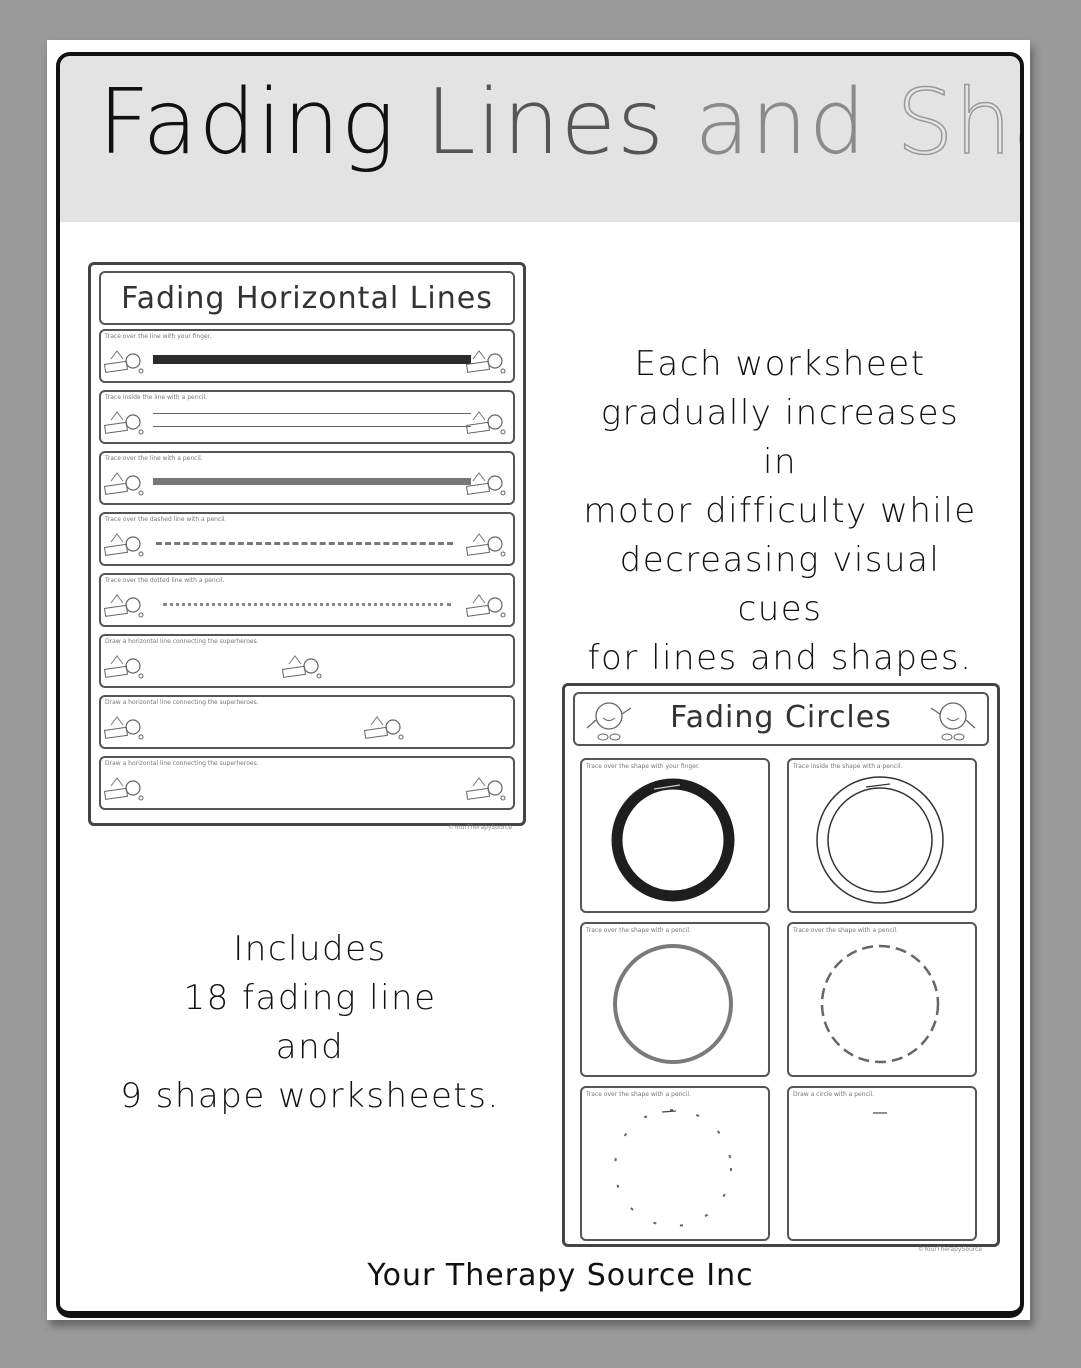 Image resolution: width=1081 pixels, height=1368 pixels. Describe the element at coordinates (848, 766) in the screenshot. I see `cell-instruction: Trace inside the shape with a pencil.` at that location.